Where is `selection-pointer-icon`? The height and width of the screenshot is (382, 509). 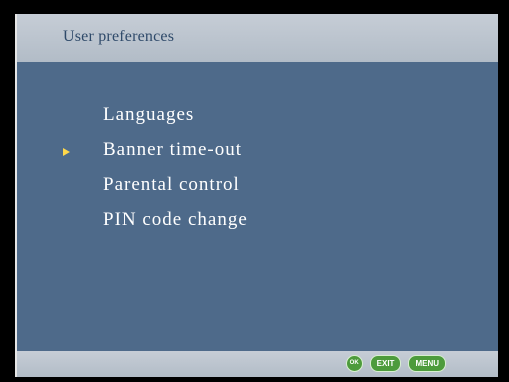
selection-pointer-icon is located at coordinates (66, 152).